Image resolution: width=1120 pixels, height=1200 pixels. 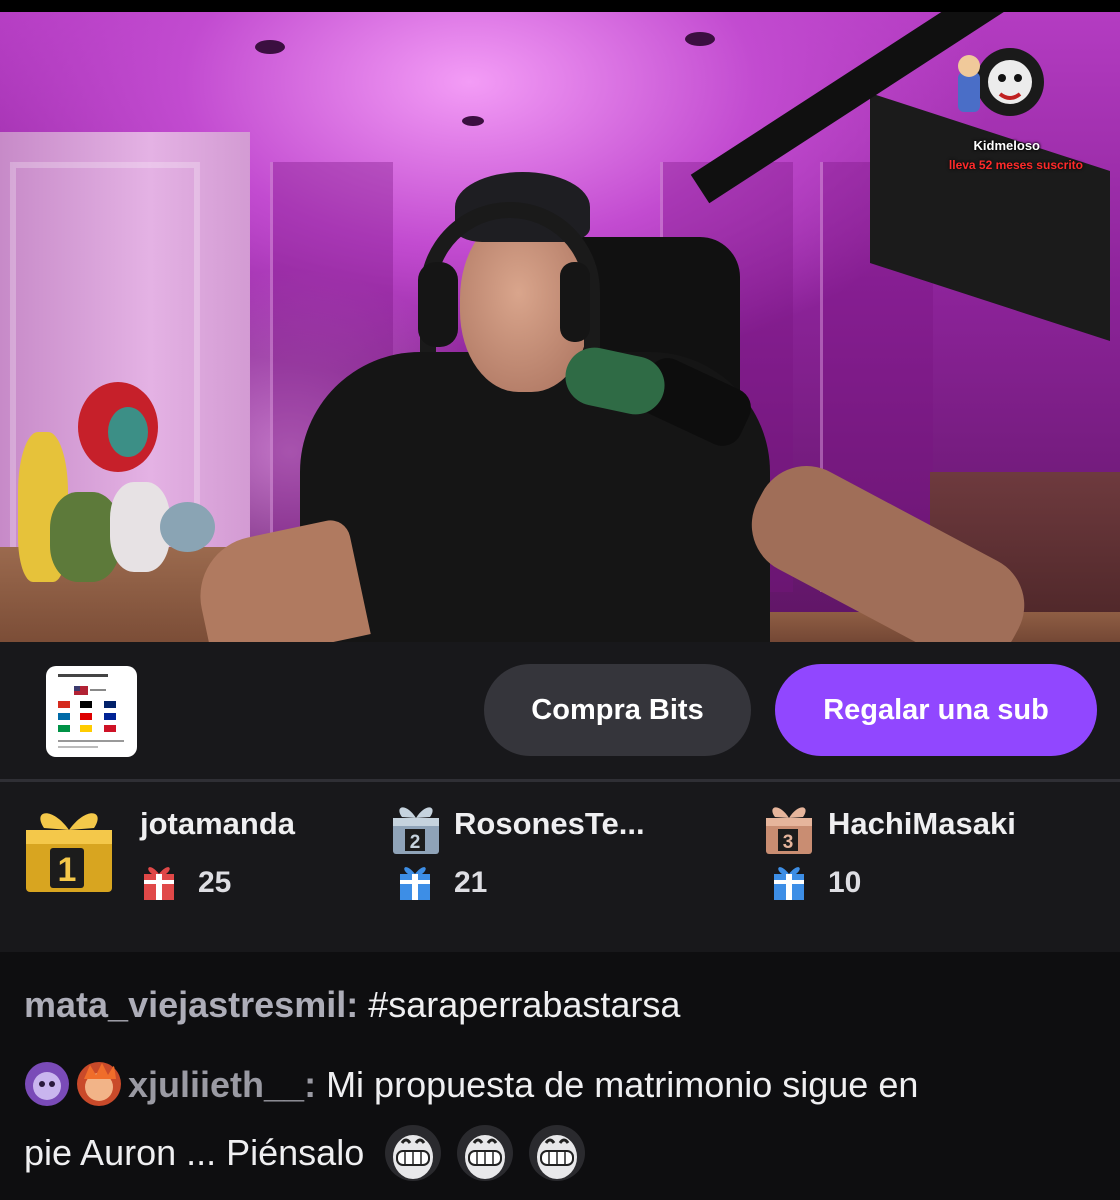 What do you see at coordinates (216, 1084) in the screenshot?
I see `chat-username: xjuliieth__` at bounding box center [216, 1084].